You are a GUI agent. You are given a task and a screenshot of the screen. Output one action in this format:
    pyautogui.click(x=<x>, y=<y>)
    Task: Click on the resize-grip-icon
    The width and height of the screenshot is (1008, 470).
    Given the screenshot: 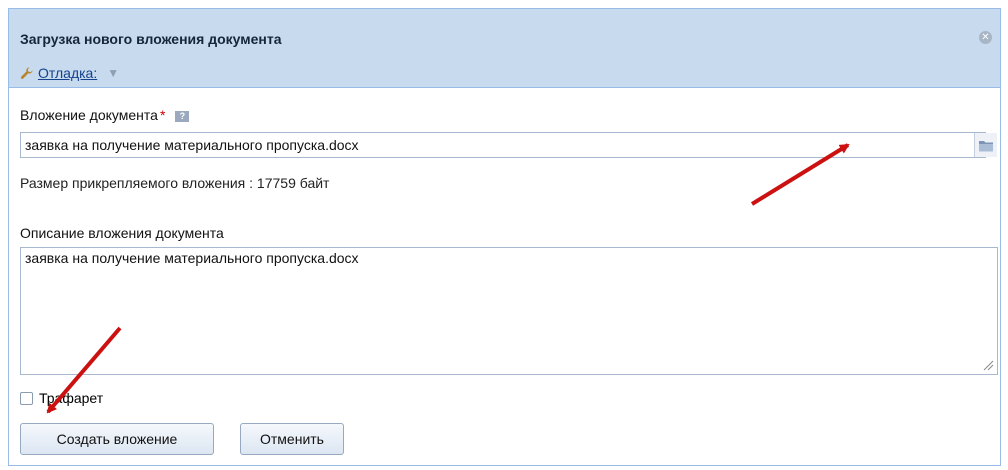 What is the action you would take?
    pyautogui.click(x=988, y=365)
    